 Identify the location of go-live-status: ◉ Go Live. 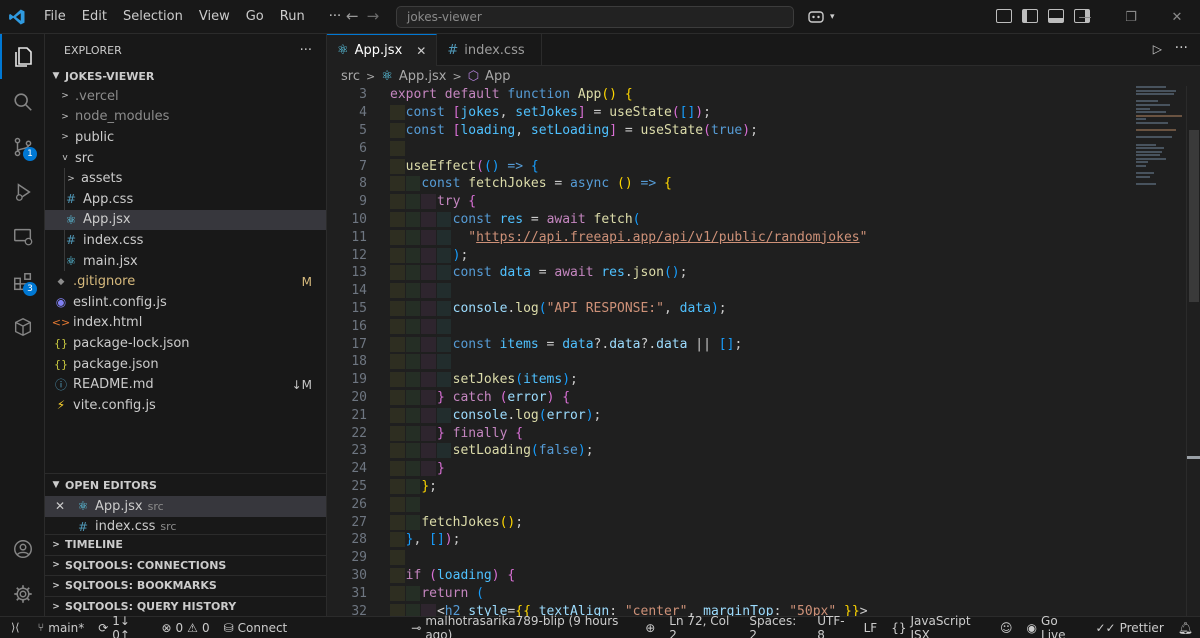
(1054, 626).